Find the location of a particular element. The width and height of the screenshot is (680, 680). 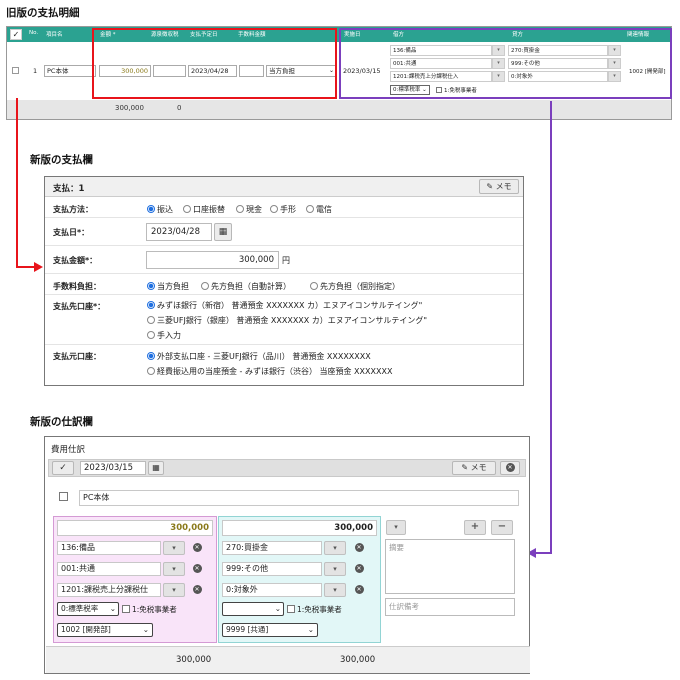

fee-option-auto: 先方負担（自動計算） is located at coordinates (246, 286).